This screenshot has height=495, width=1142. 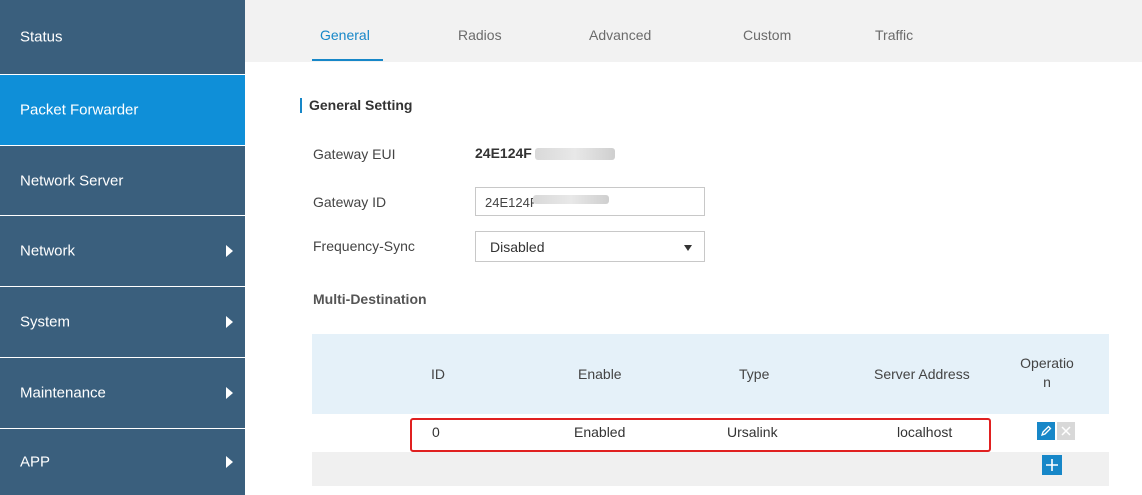 I want to click on sidebar-item-packet-forwarder: Packet Forwarder, so click(x=122, y=110).